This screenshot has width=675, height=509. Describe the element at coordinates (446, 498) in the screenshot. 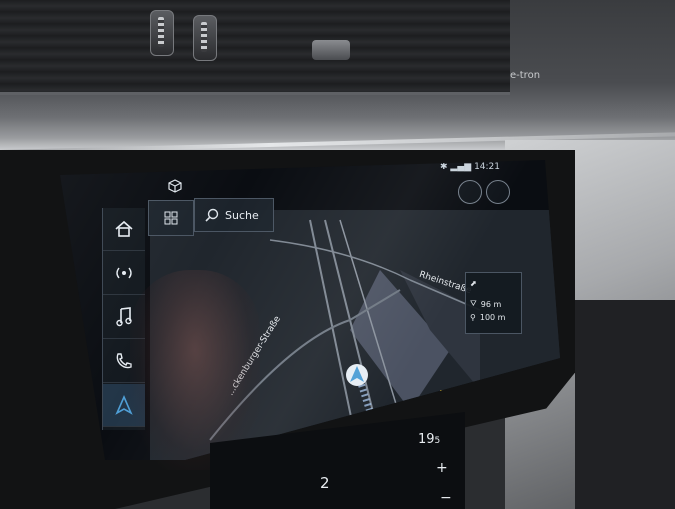

I see `temperature-down-button: −` at that location.